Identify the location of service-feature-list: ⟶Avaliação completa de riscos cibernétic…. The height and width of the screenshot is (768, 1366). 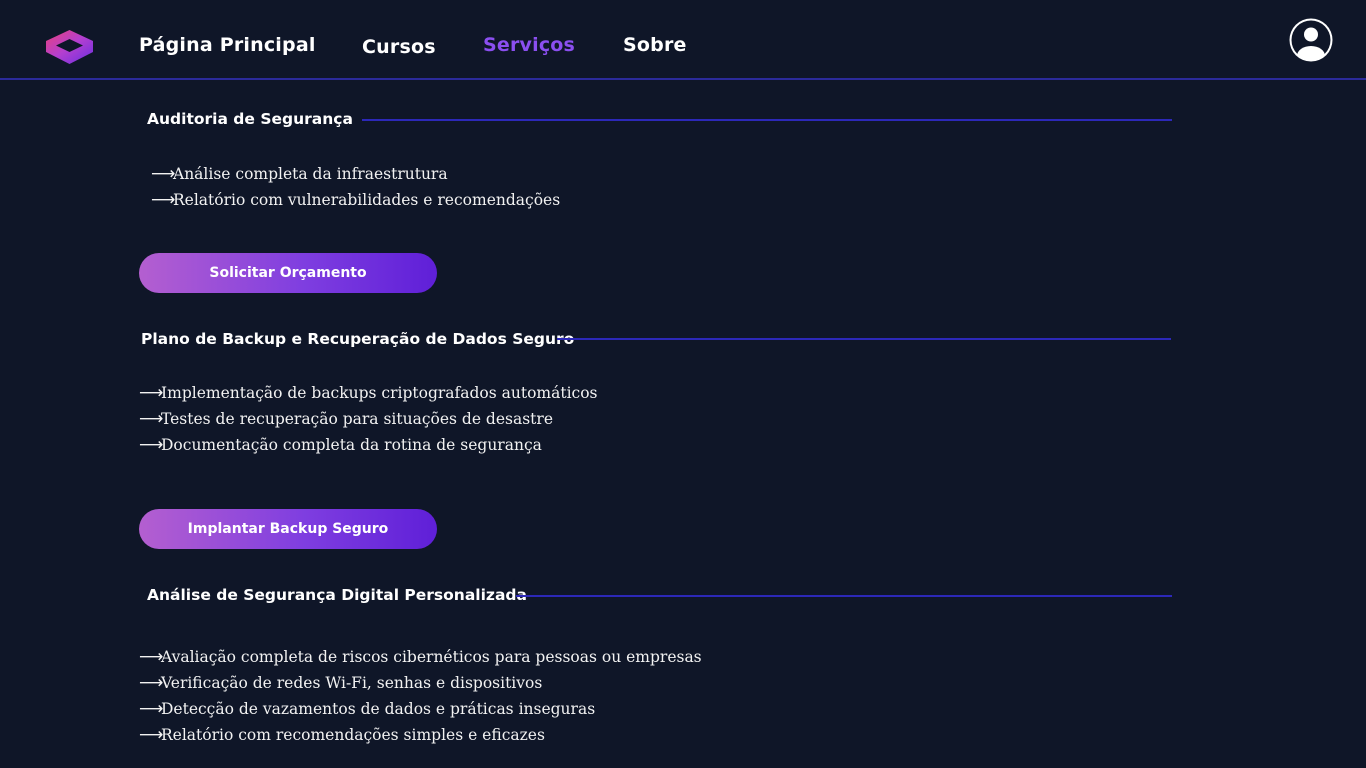
(420, 696).